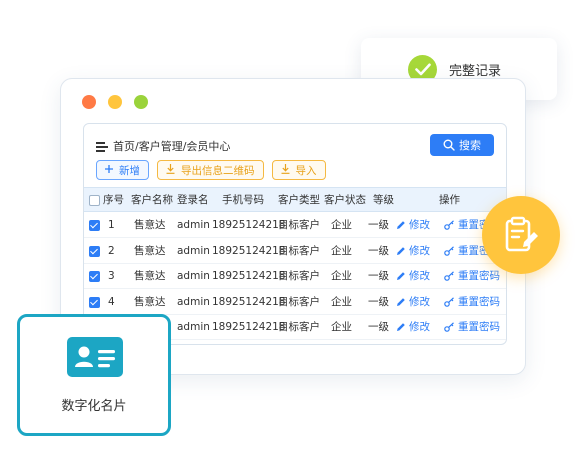 The image size is (585, 450). I want to click on header-ops: 操作, so click(449, 200).